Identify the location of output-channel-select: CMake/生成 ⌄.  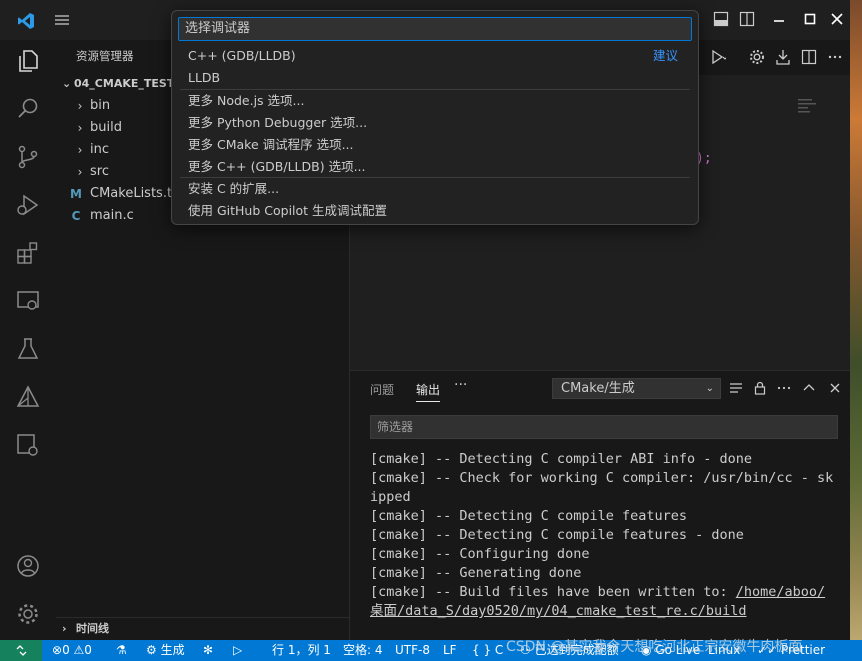
(636, 388).